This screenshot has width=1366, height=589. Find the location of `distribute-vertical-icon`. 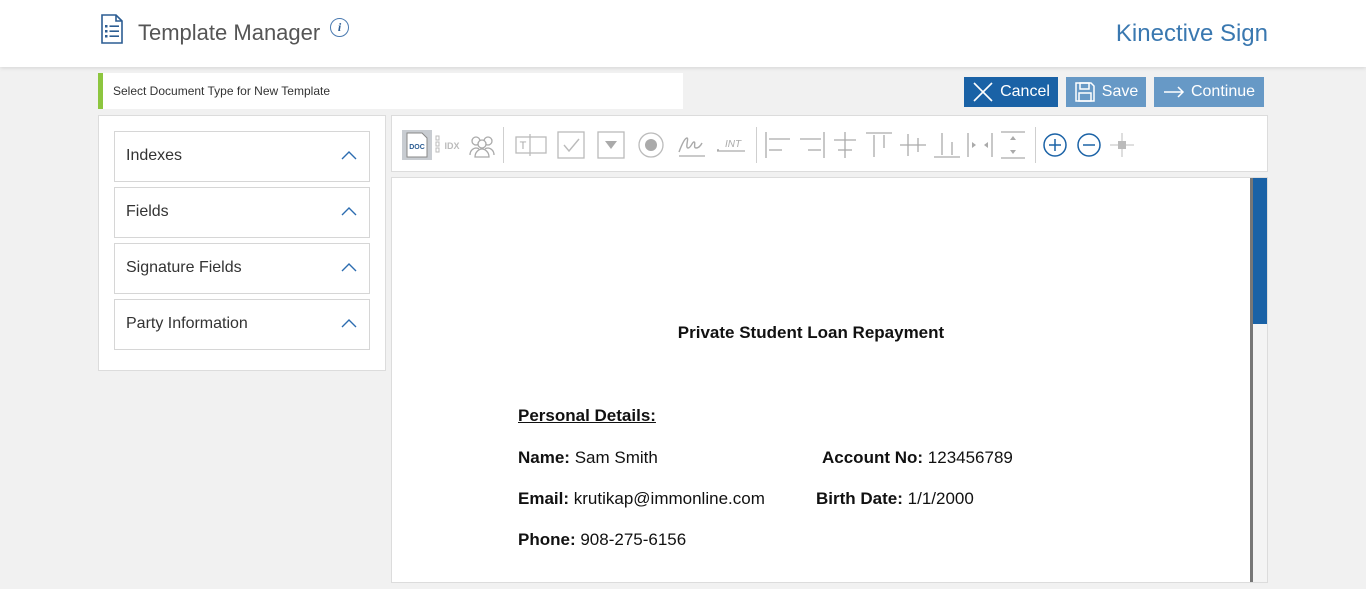

distribute-vertical-icon is located at coordinates (1013, 145).